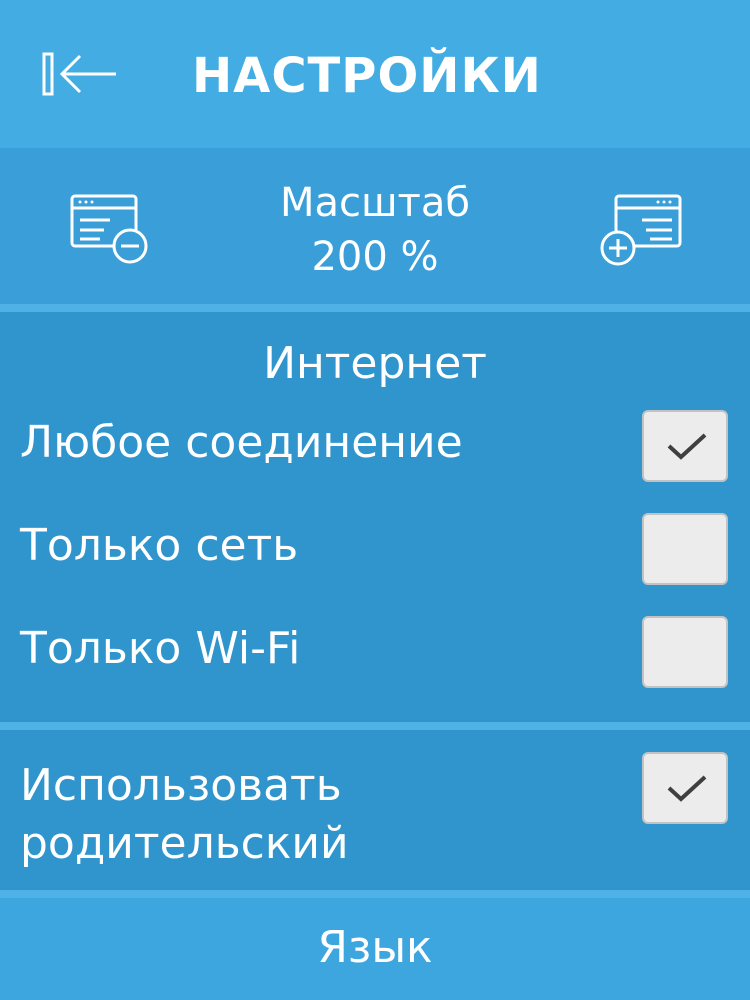  I want to click on internet-section-title: Интернет, so click(375, 363).